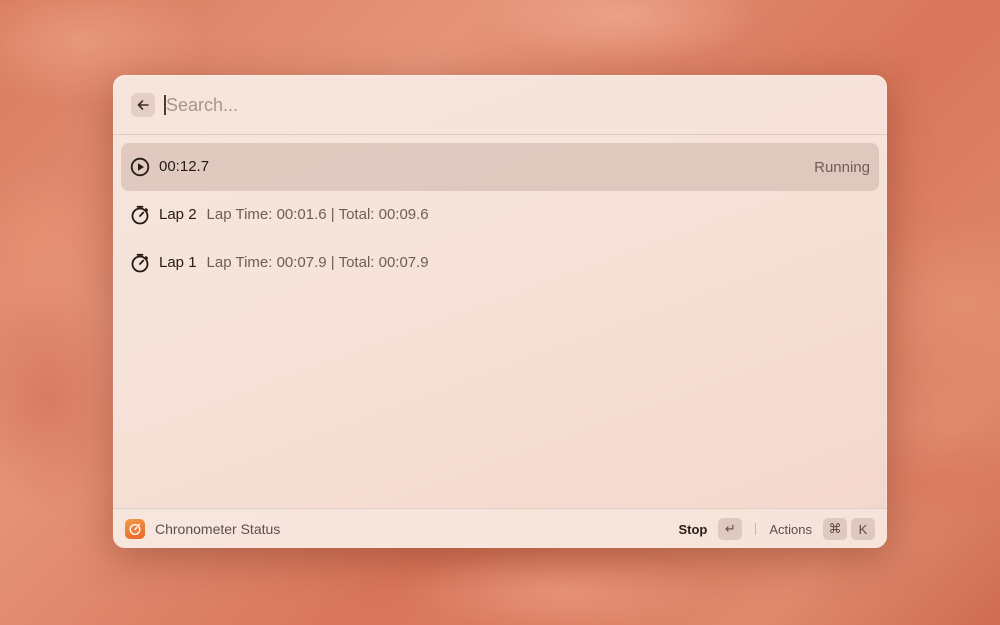 The image size is (1000, 625). Describe the element at coordinates (135, 529) in the screenshot. I see `chronometer-app-icon` at that location.